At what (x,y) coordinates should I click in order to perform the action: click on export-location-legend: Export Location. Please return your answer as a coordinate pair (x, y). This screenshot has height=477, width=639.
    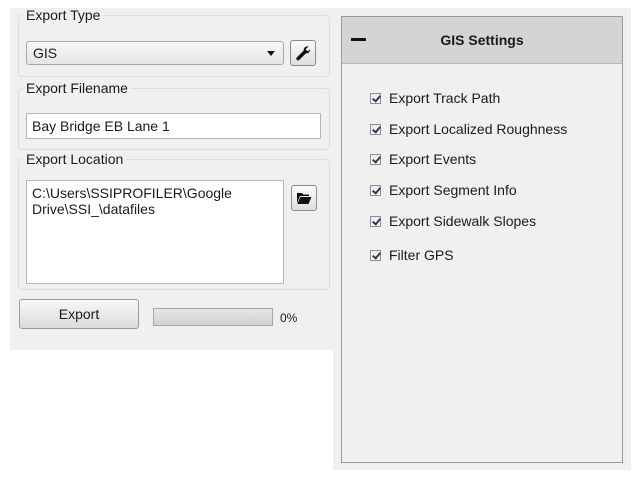
    Looking at the image, I should click on (75, 159).